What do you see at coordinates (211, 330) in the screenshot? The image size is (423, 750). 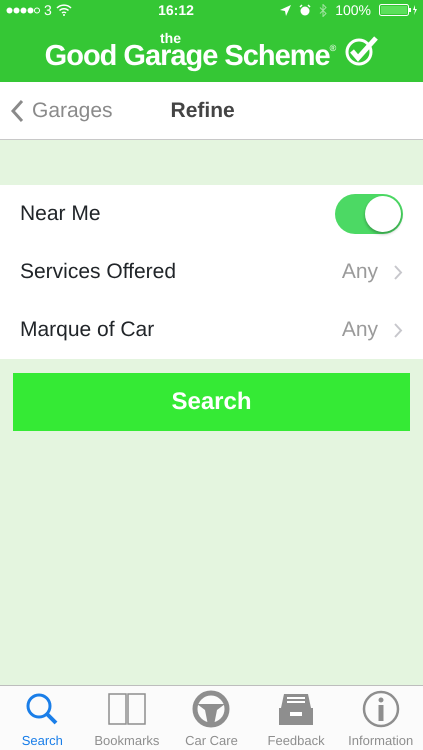 I see `list-row: Marque of Car Any` at bounding box center [211, 330].